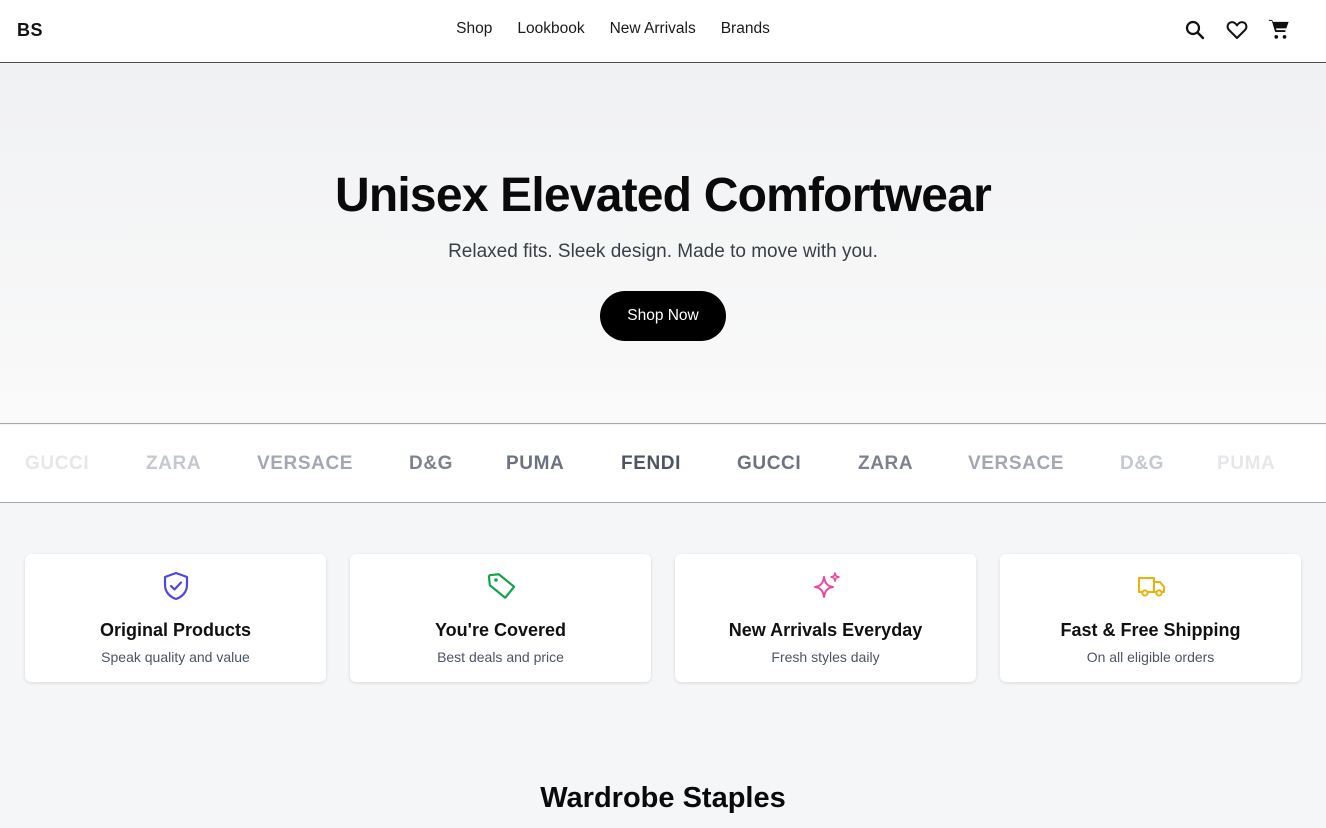  I want to click on feature-card-new-arrivals: New Arrivals Everyday Fresh styles daily, so click(825, 618).